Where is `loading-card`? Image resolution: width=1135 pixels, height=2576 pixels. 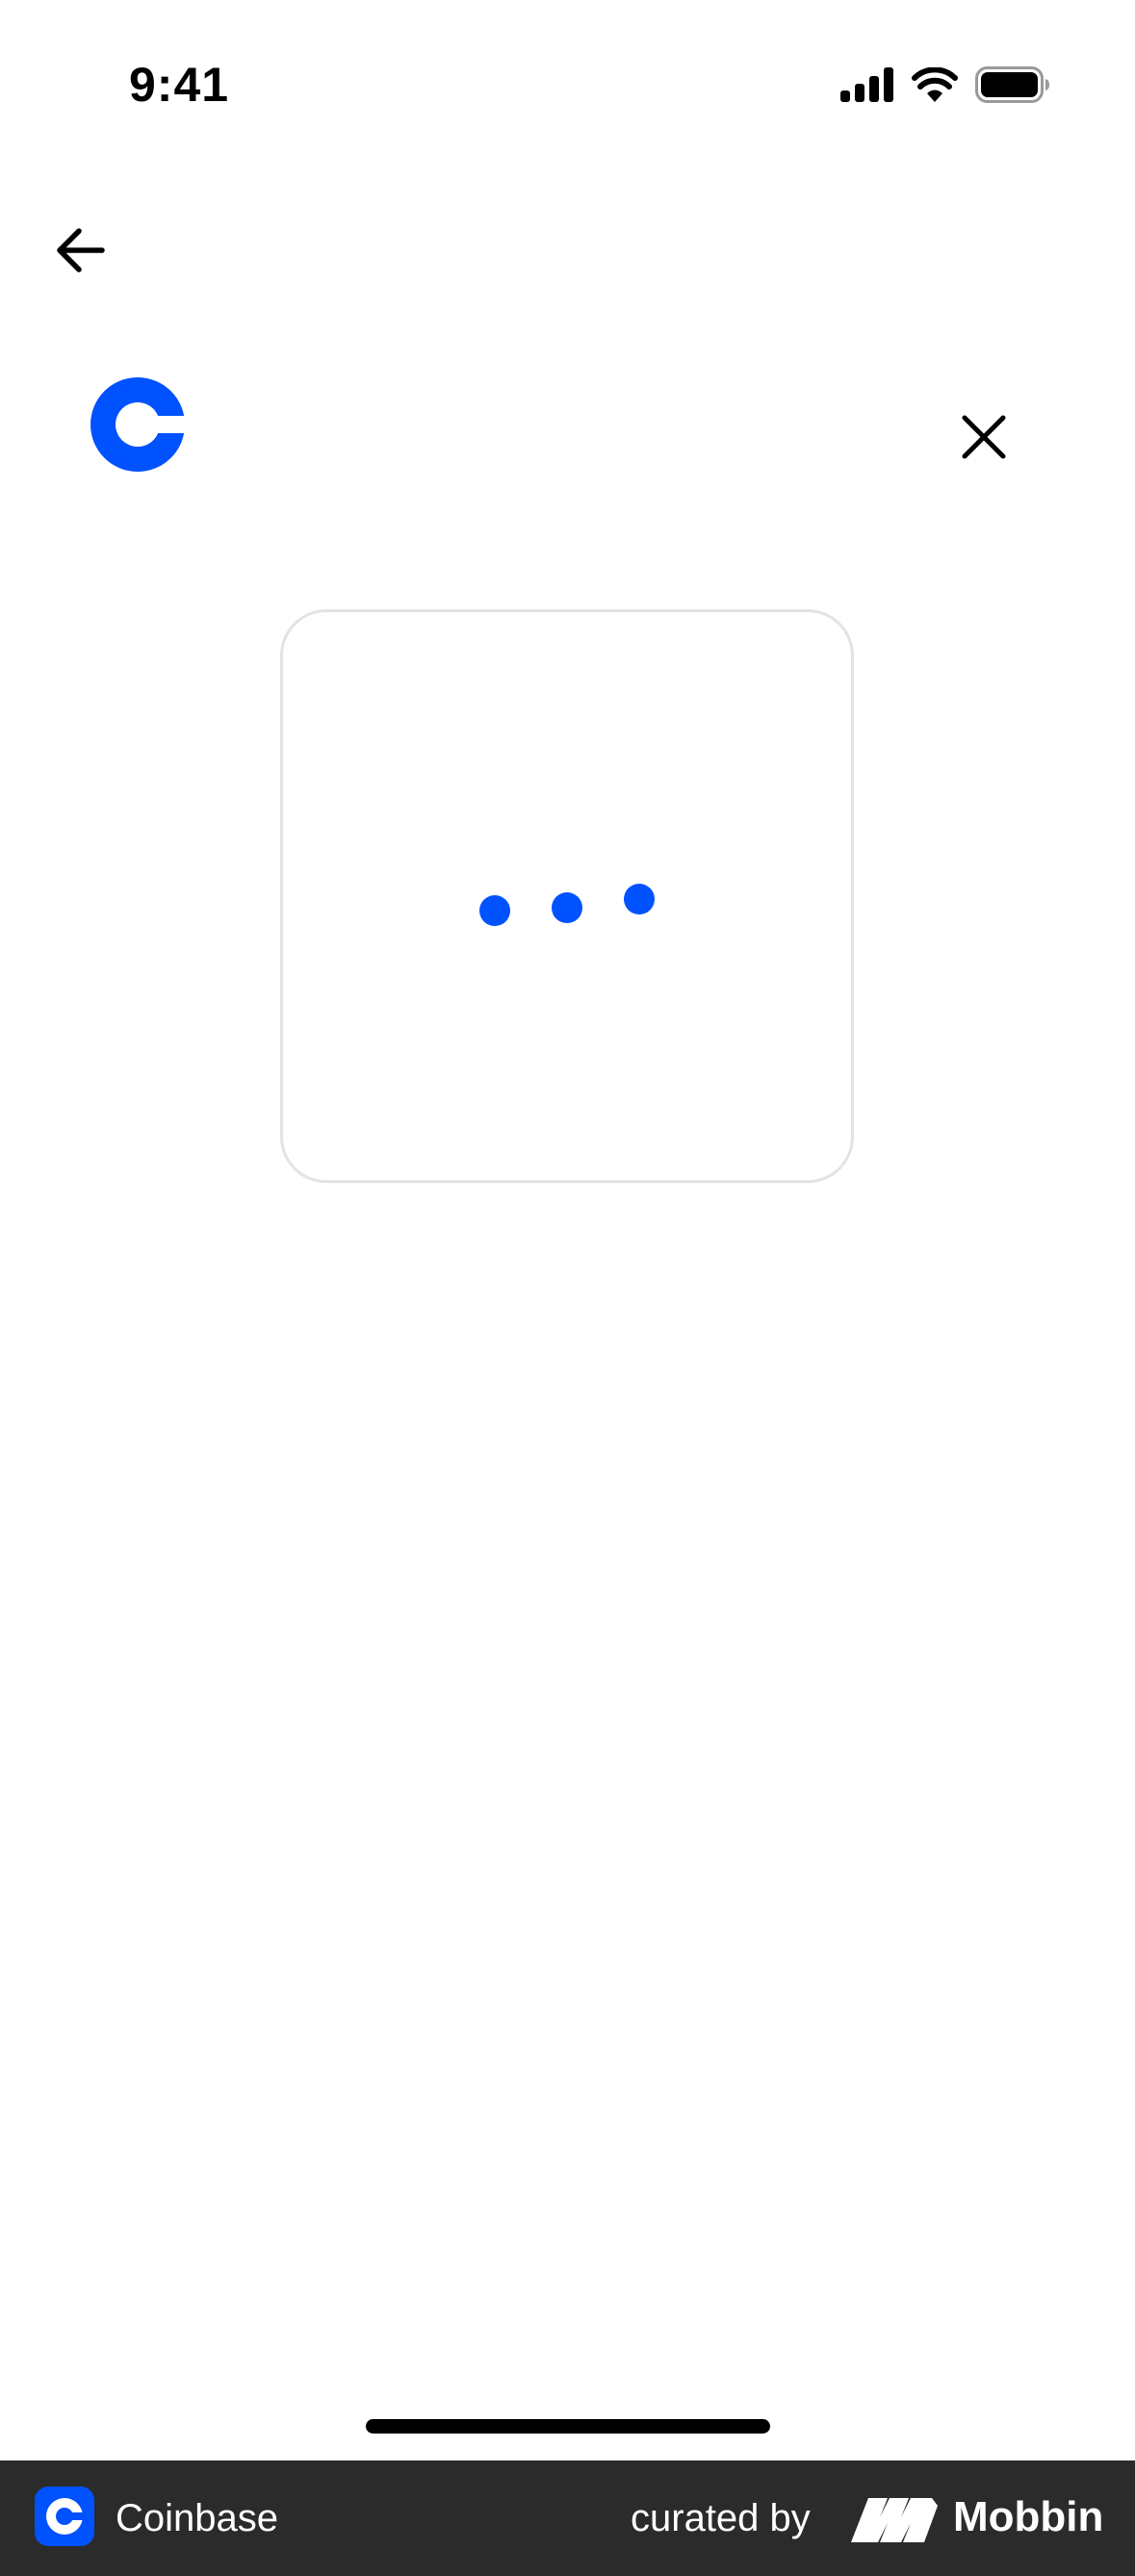 loading-card is located at coordinates (567, 896).